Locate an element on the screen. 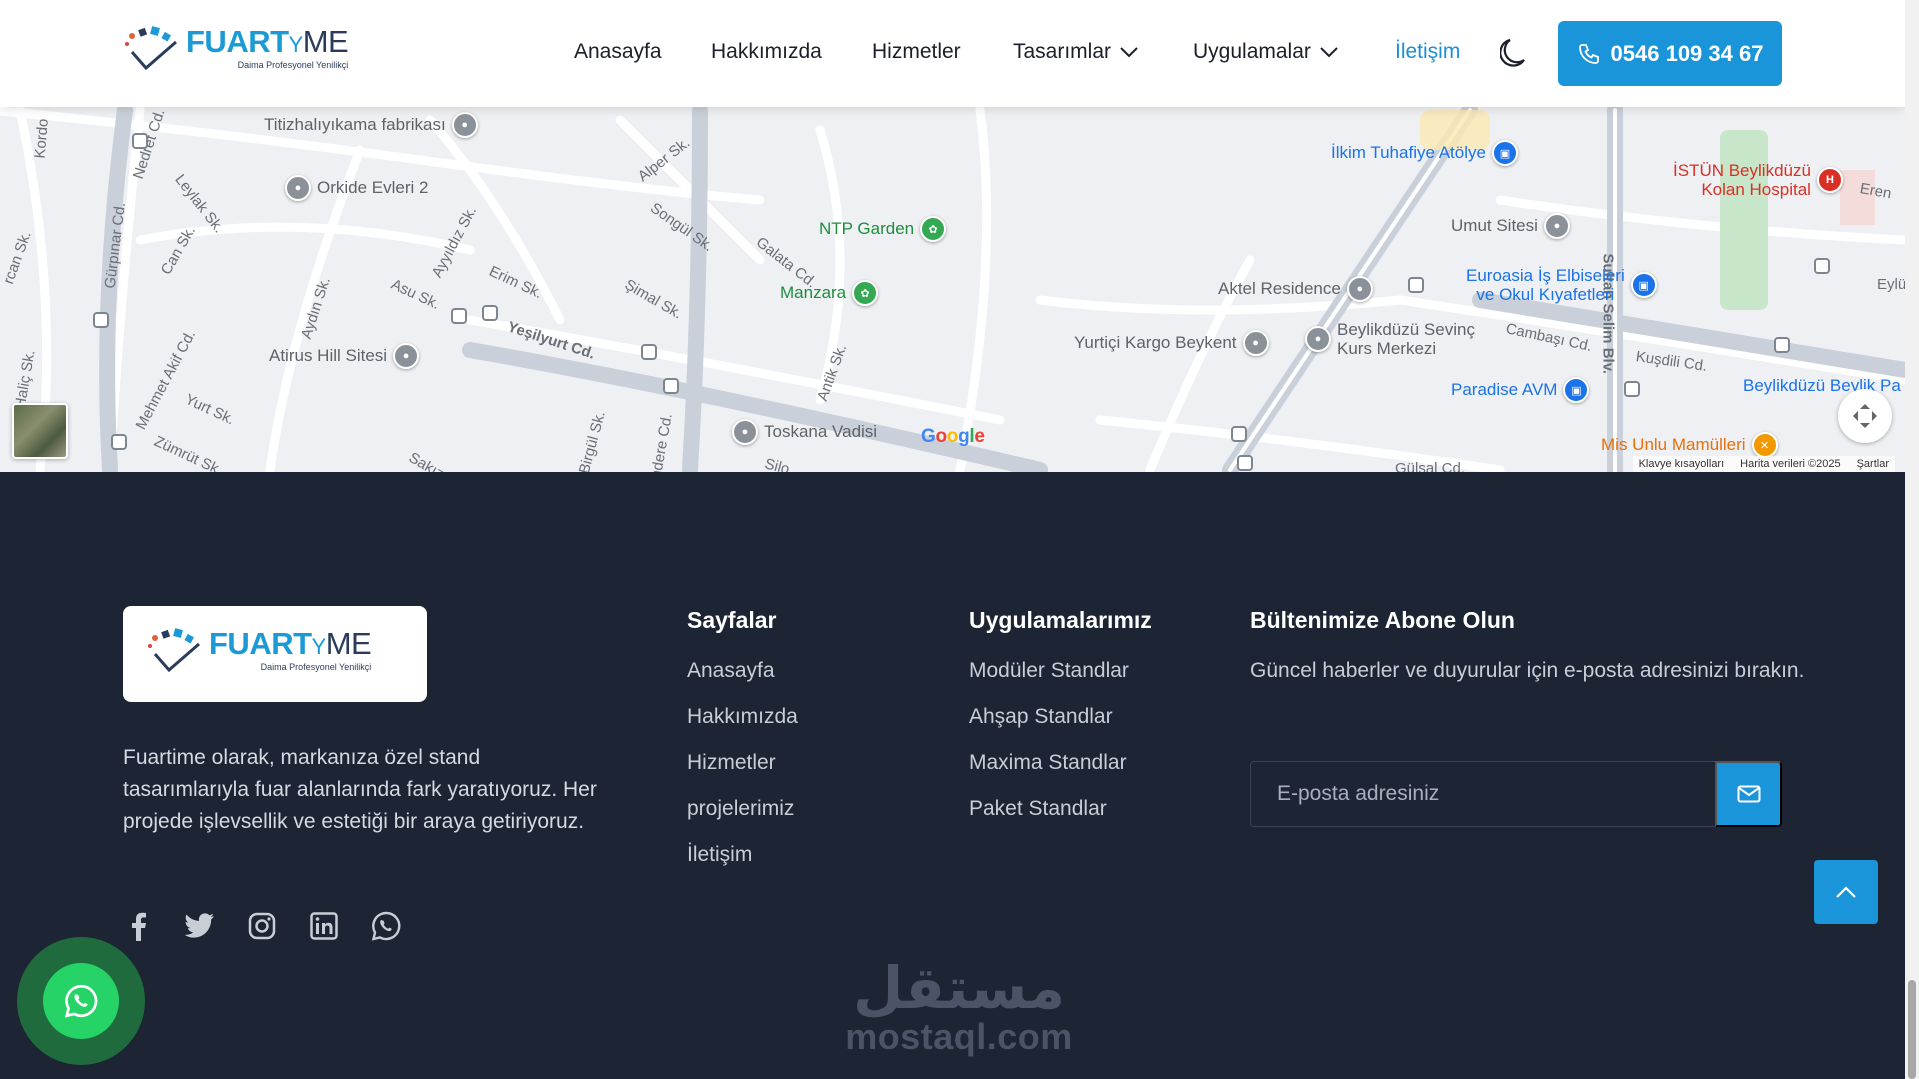  map-poi: ✿ Manzara is located at coordinates (829, 293).